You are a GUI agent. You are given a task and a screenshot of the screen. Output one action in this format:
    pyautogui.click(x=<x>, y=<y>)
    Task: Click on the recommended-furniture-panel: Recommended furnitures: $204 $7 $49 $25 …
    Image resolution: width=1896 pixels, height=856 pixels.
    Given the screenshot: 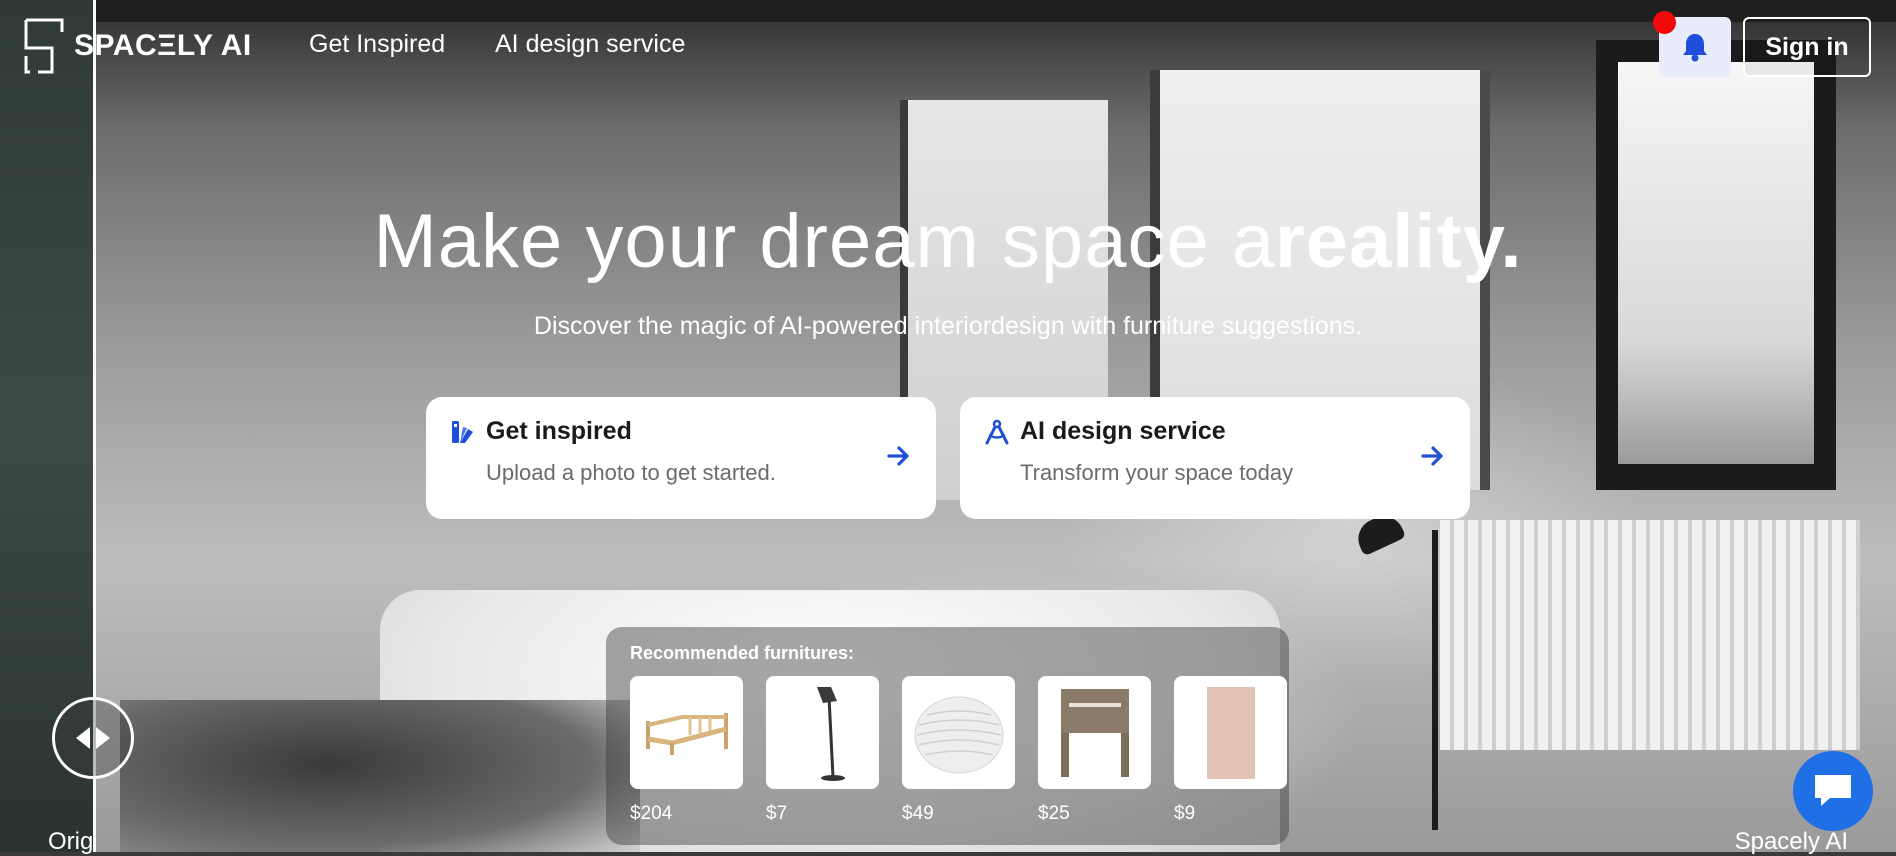 What is the action you would take?
    pyautogui.click(x=947, y=736)
    